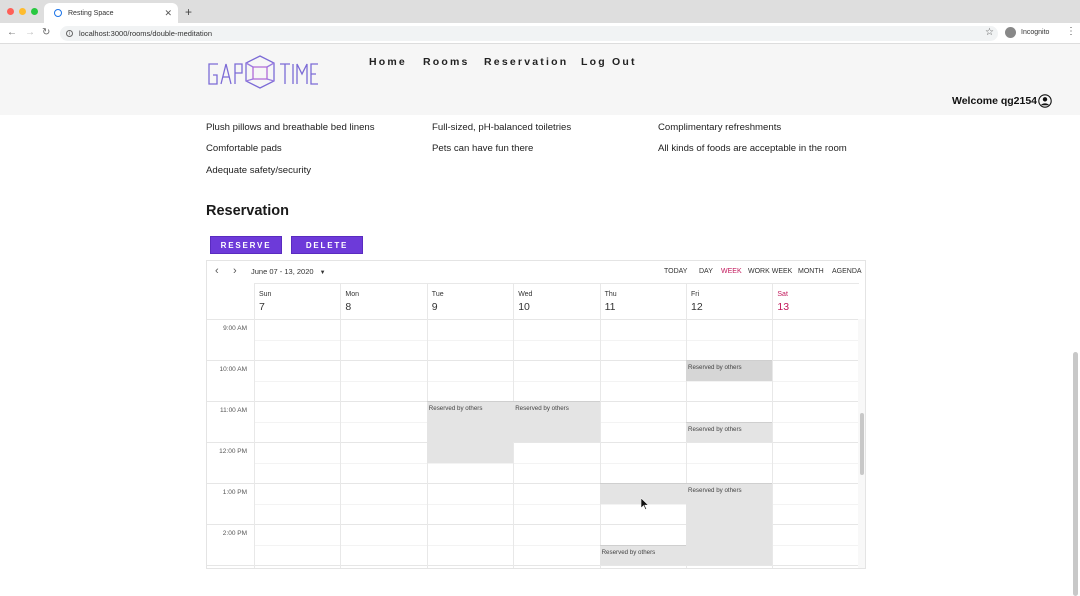 The image size is (1080, 596). I want to click on view-agenda: AGENDA, so click(847, 271).